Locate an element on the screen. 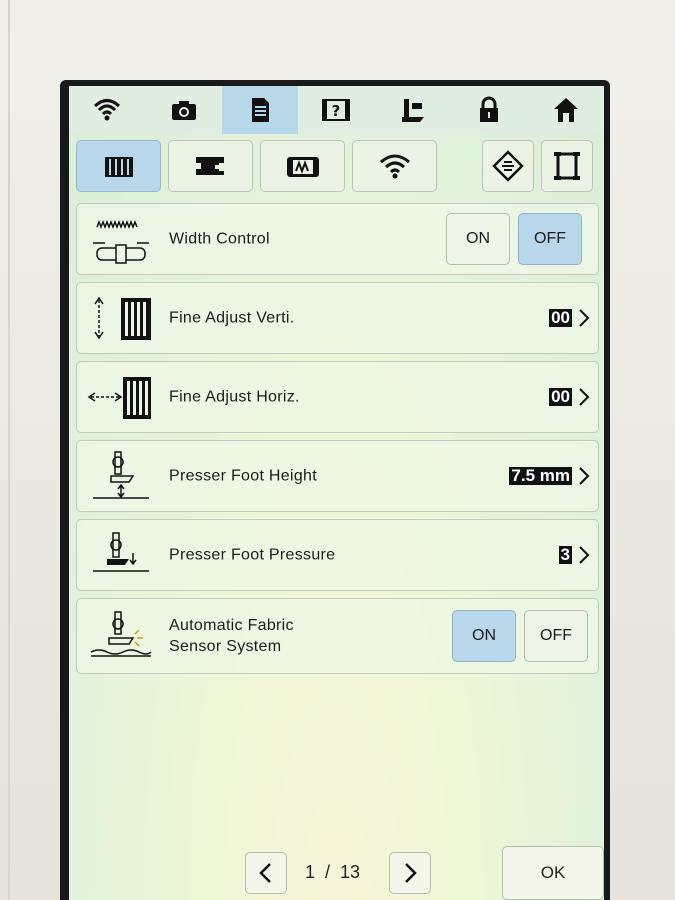  presser-foot-height-label: Presser Foot Height is located at coordinates (243, 476).